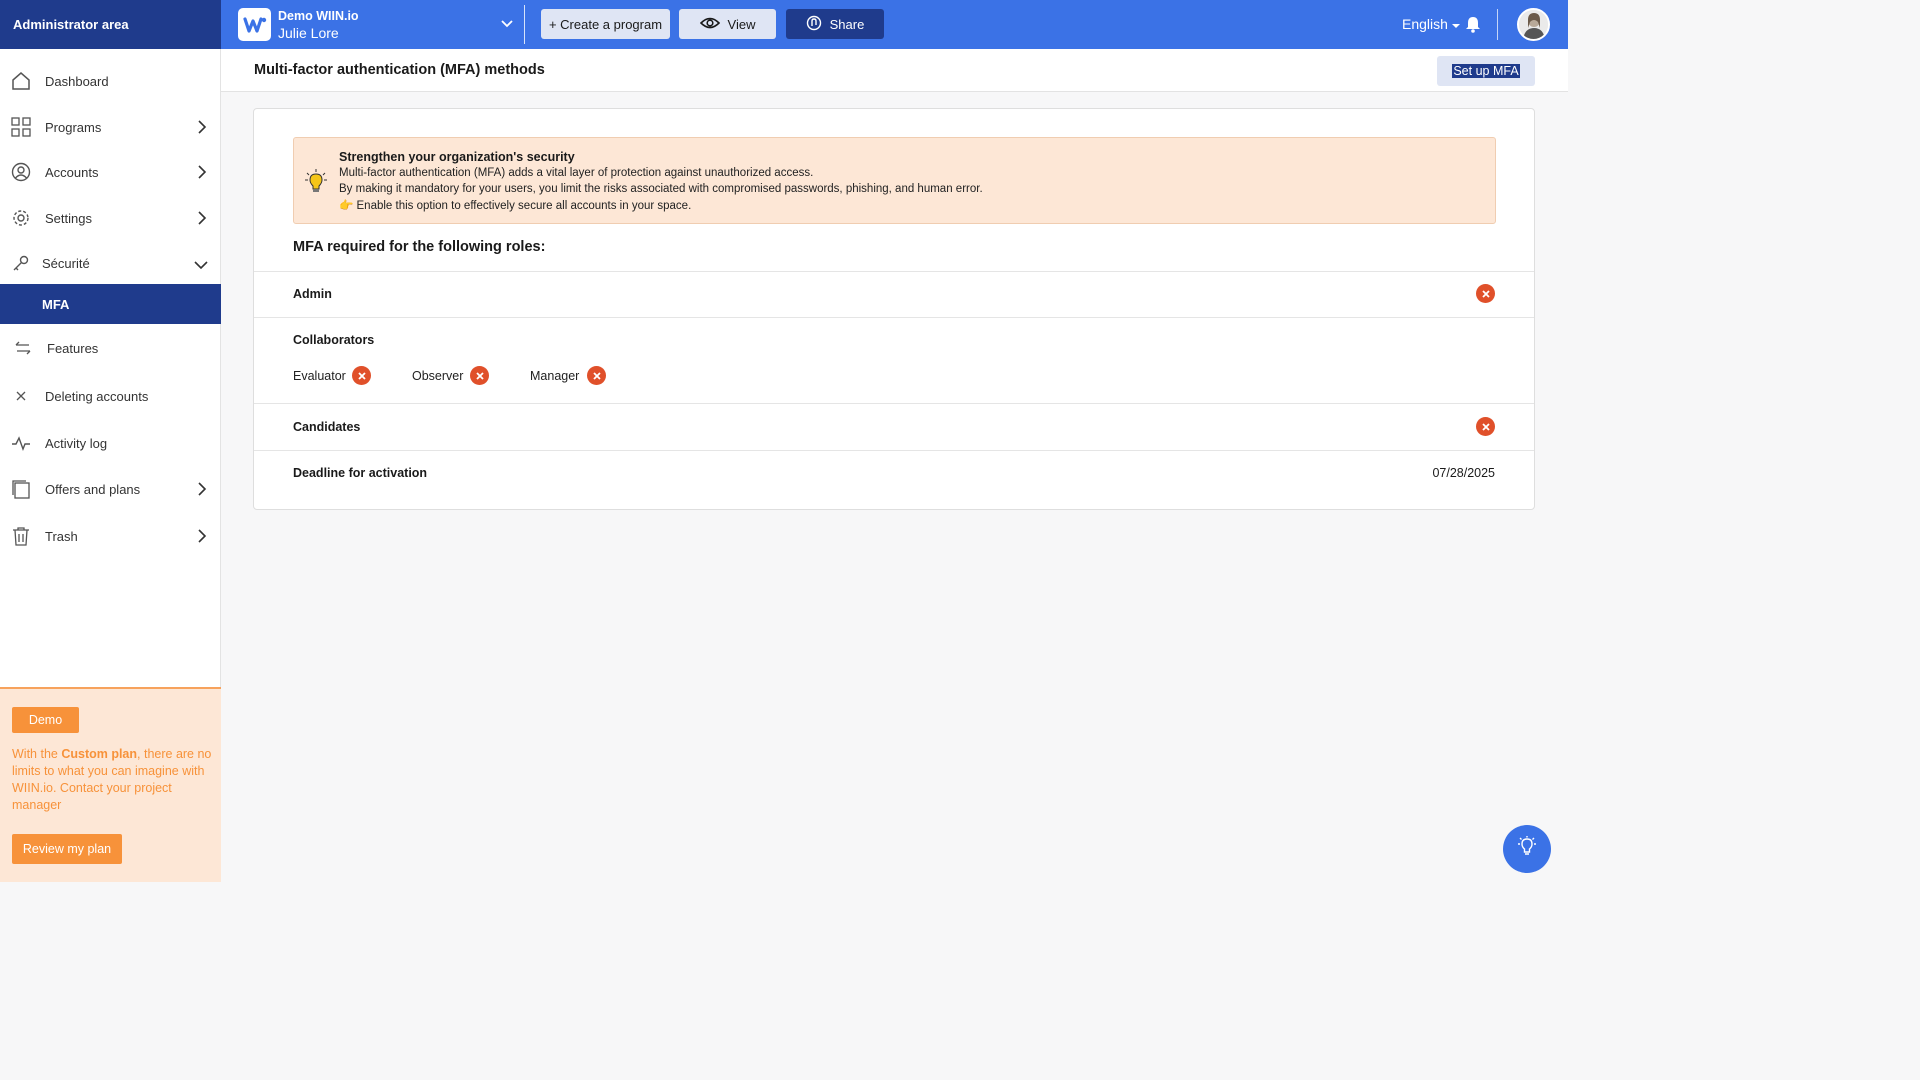  Describe the element at coordinates (23, 348) in the screenshot. I see `arrows-icon` at that location.